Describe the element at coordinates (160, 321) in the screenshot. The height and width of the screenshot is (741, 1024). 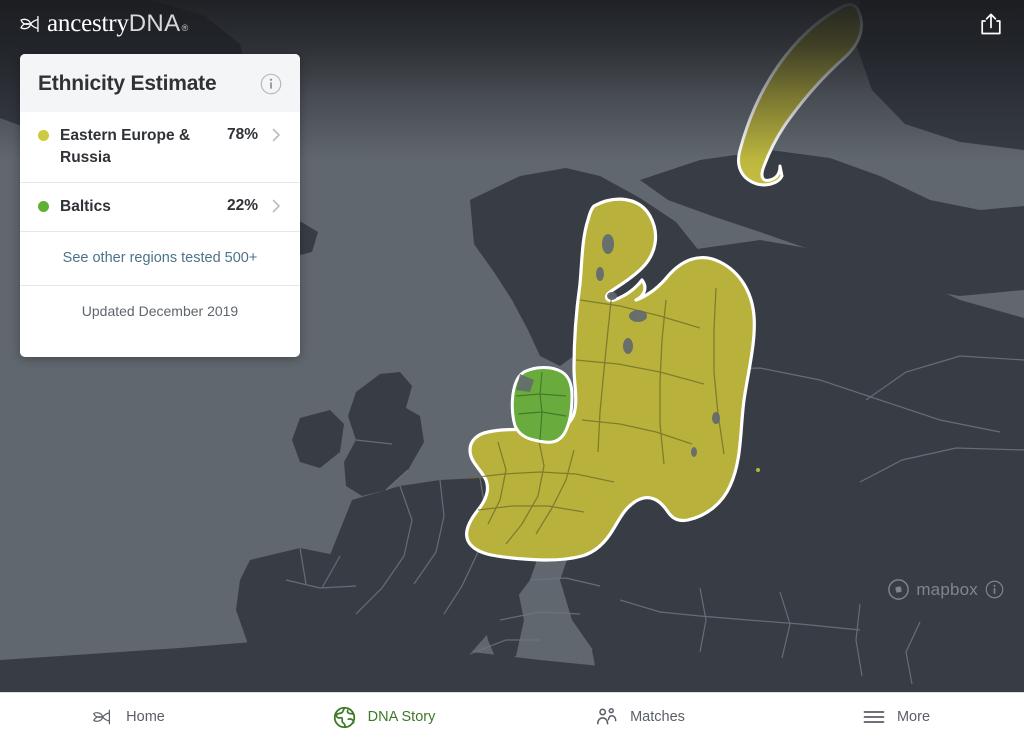
I see `updated-row: Updated December 2019` at that location.